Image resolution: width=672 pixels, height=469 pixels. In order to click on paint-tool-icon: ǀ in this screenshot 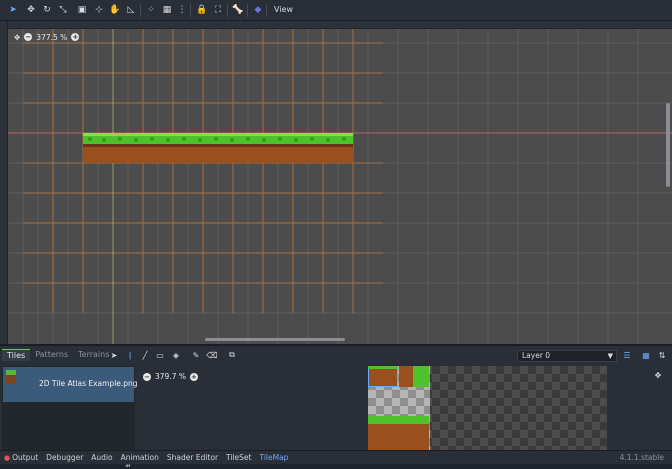, I will do `click(130, 355)`.